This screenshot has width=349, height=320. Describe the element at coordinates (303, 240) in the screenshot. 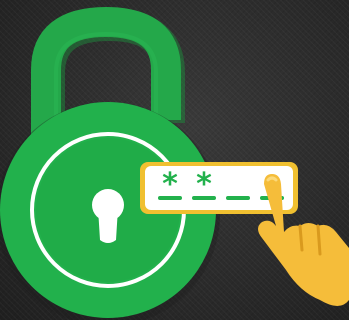

I see `pointing-hand-icon` at that location.